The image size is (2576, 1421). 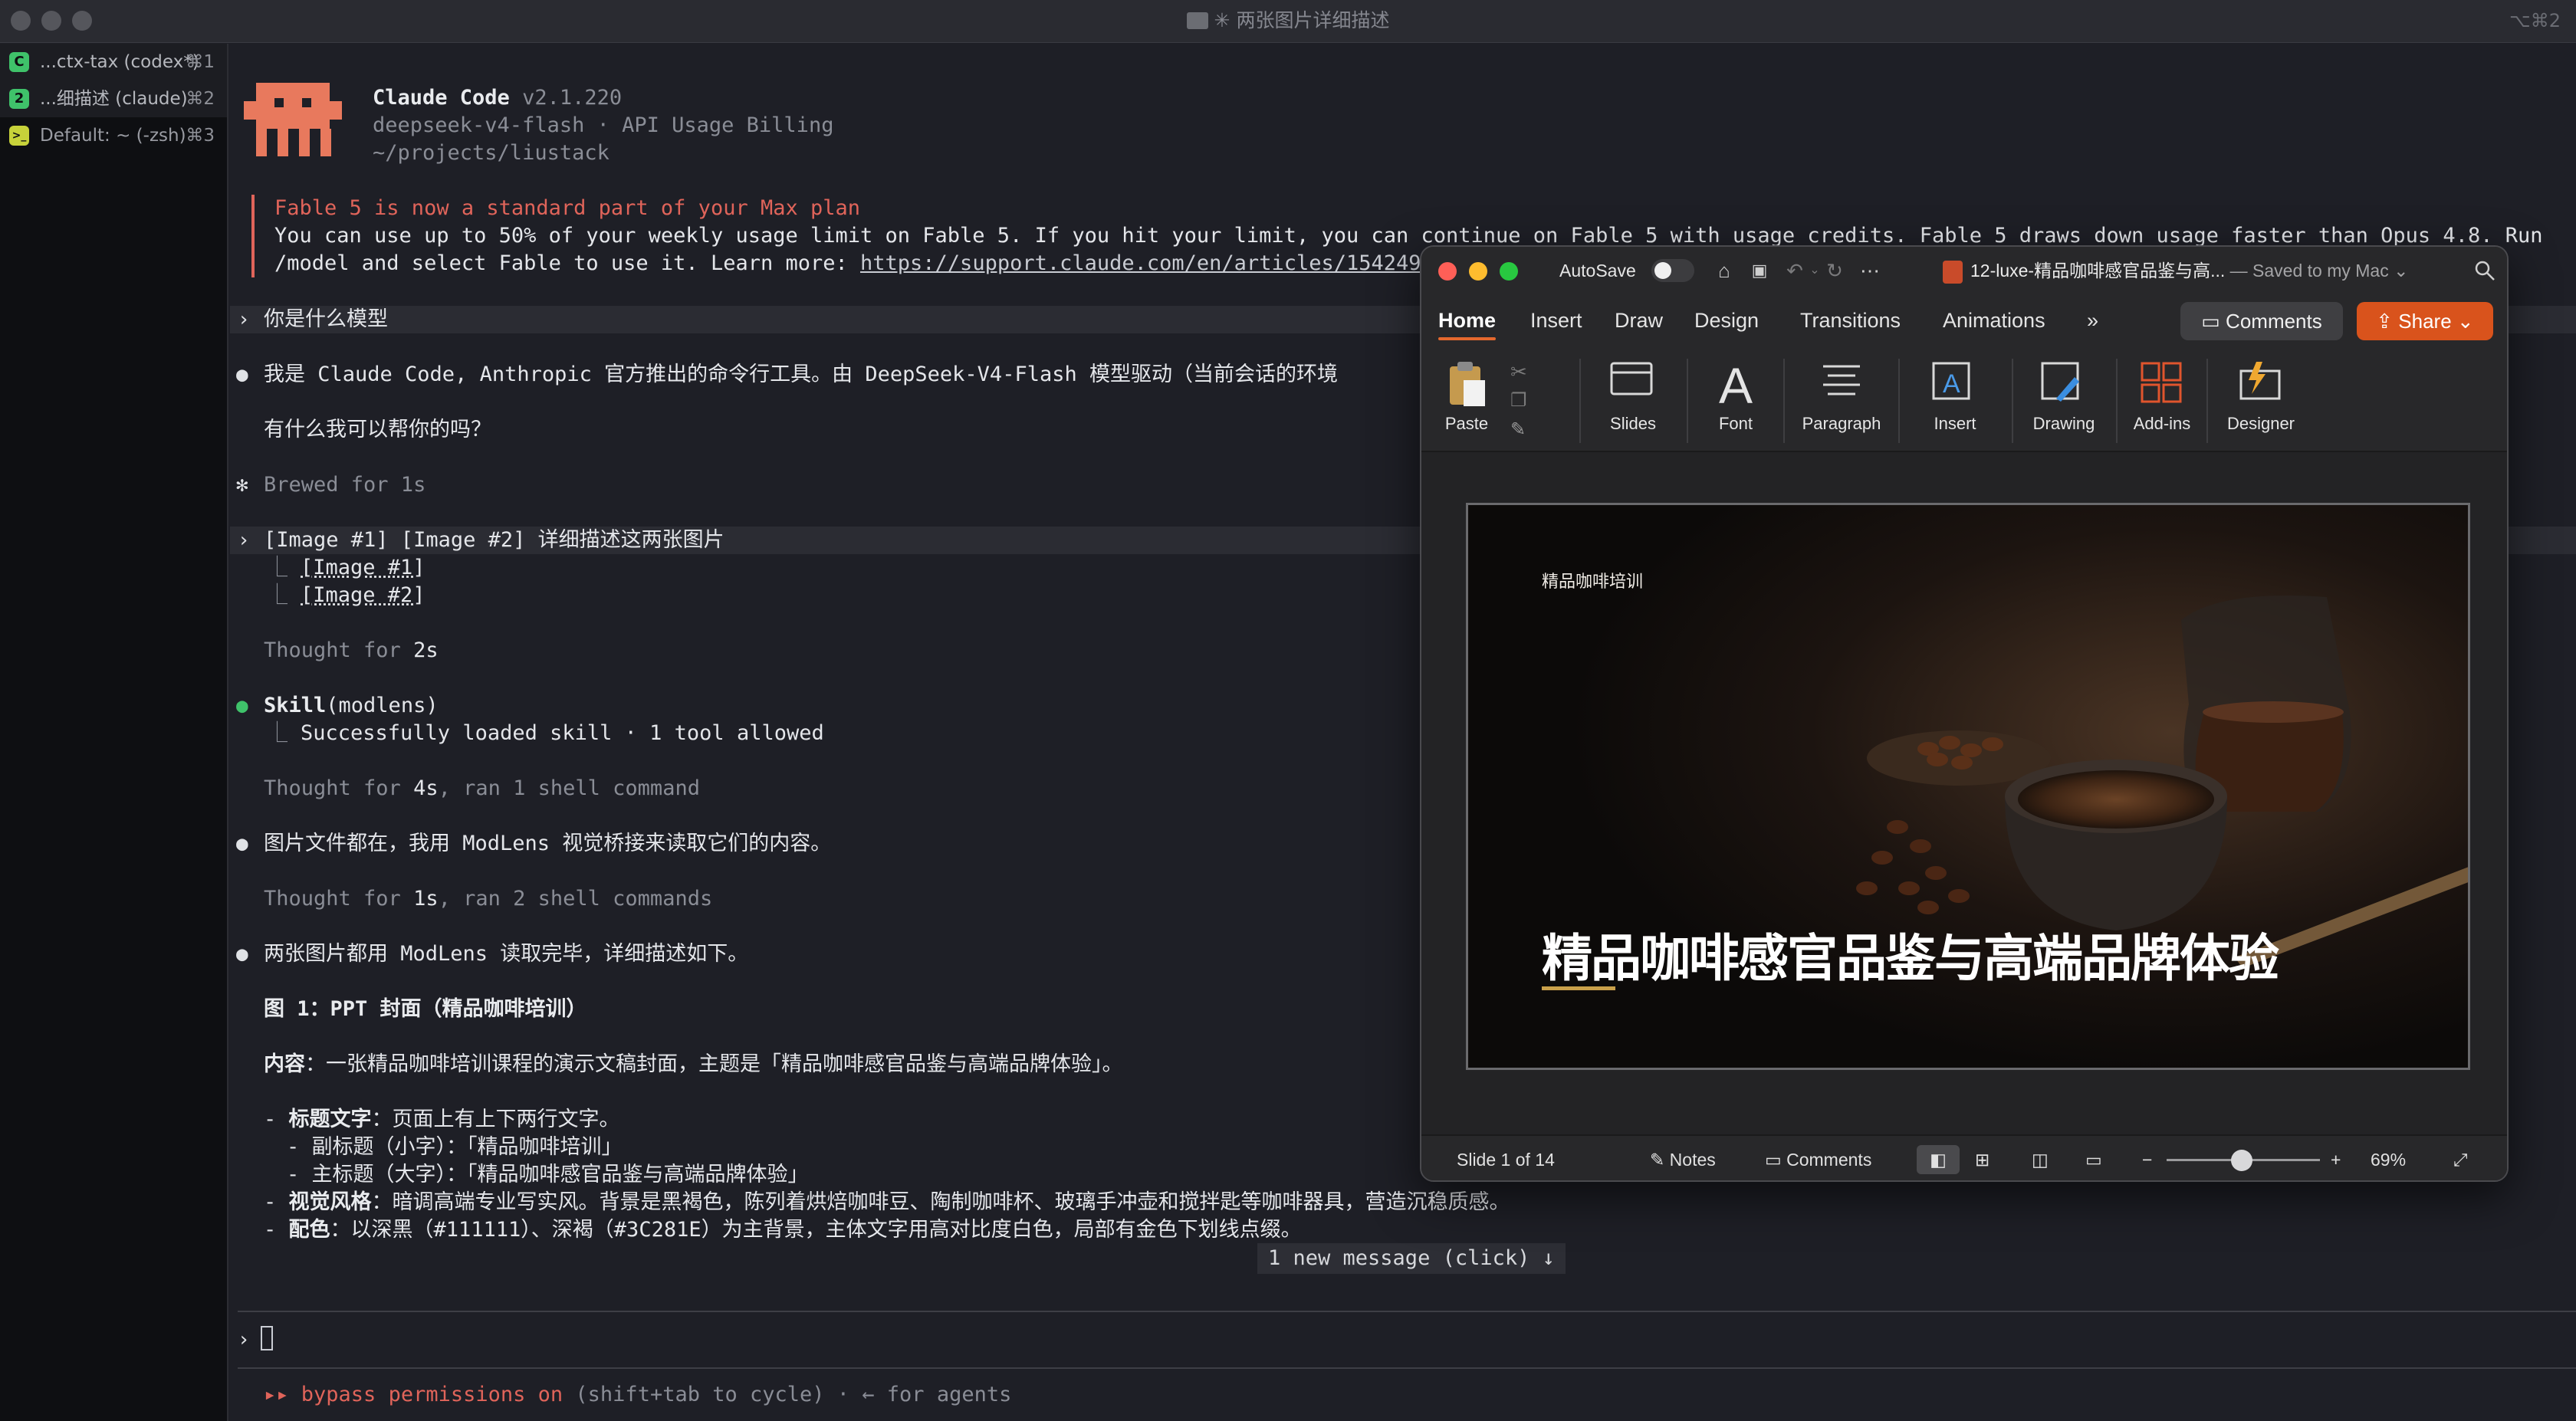 I want to click on normal-view-icon: ◧, so click(x=1939, y=1159).